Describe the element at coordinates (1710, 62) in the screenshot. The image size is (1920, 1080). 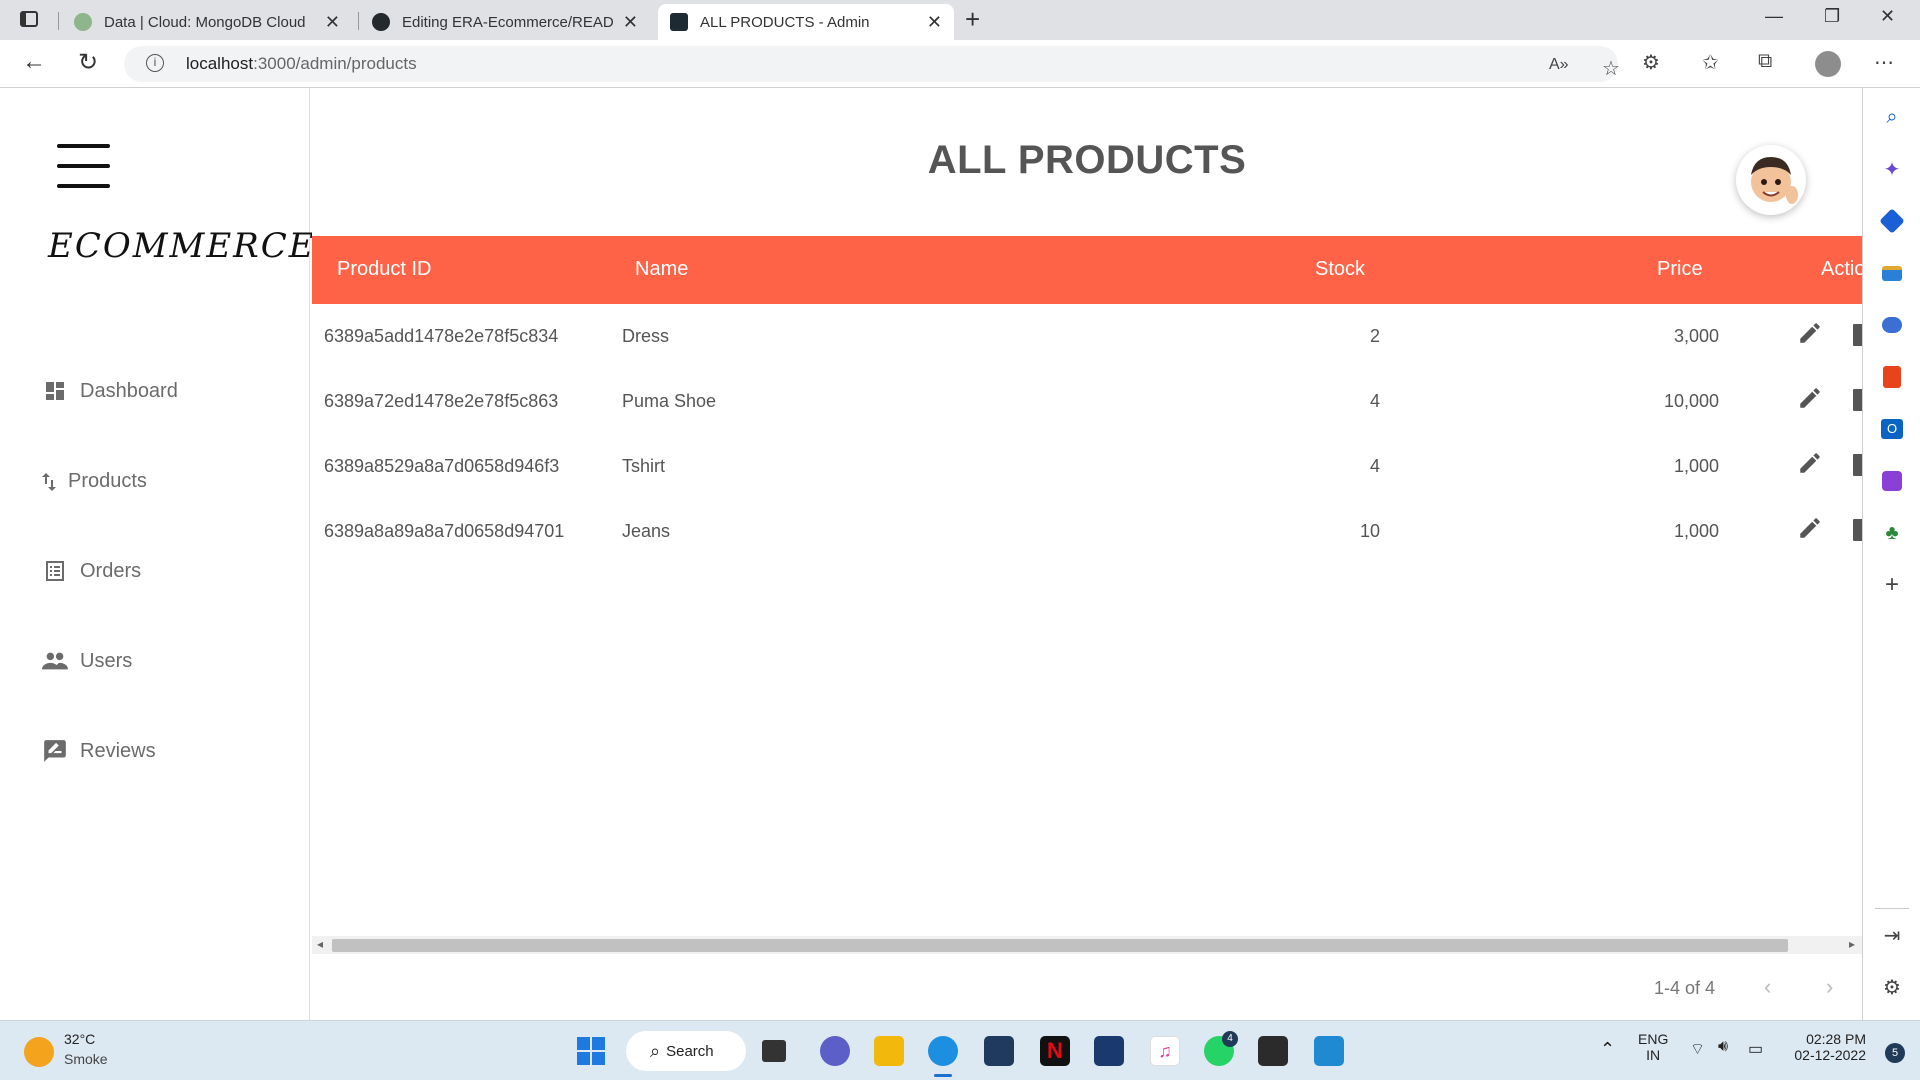
I see `favorites-icon: ✩` at that location.